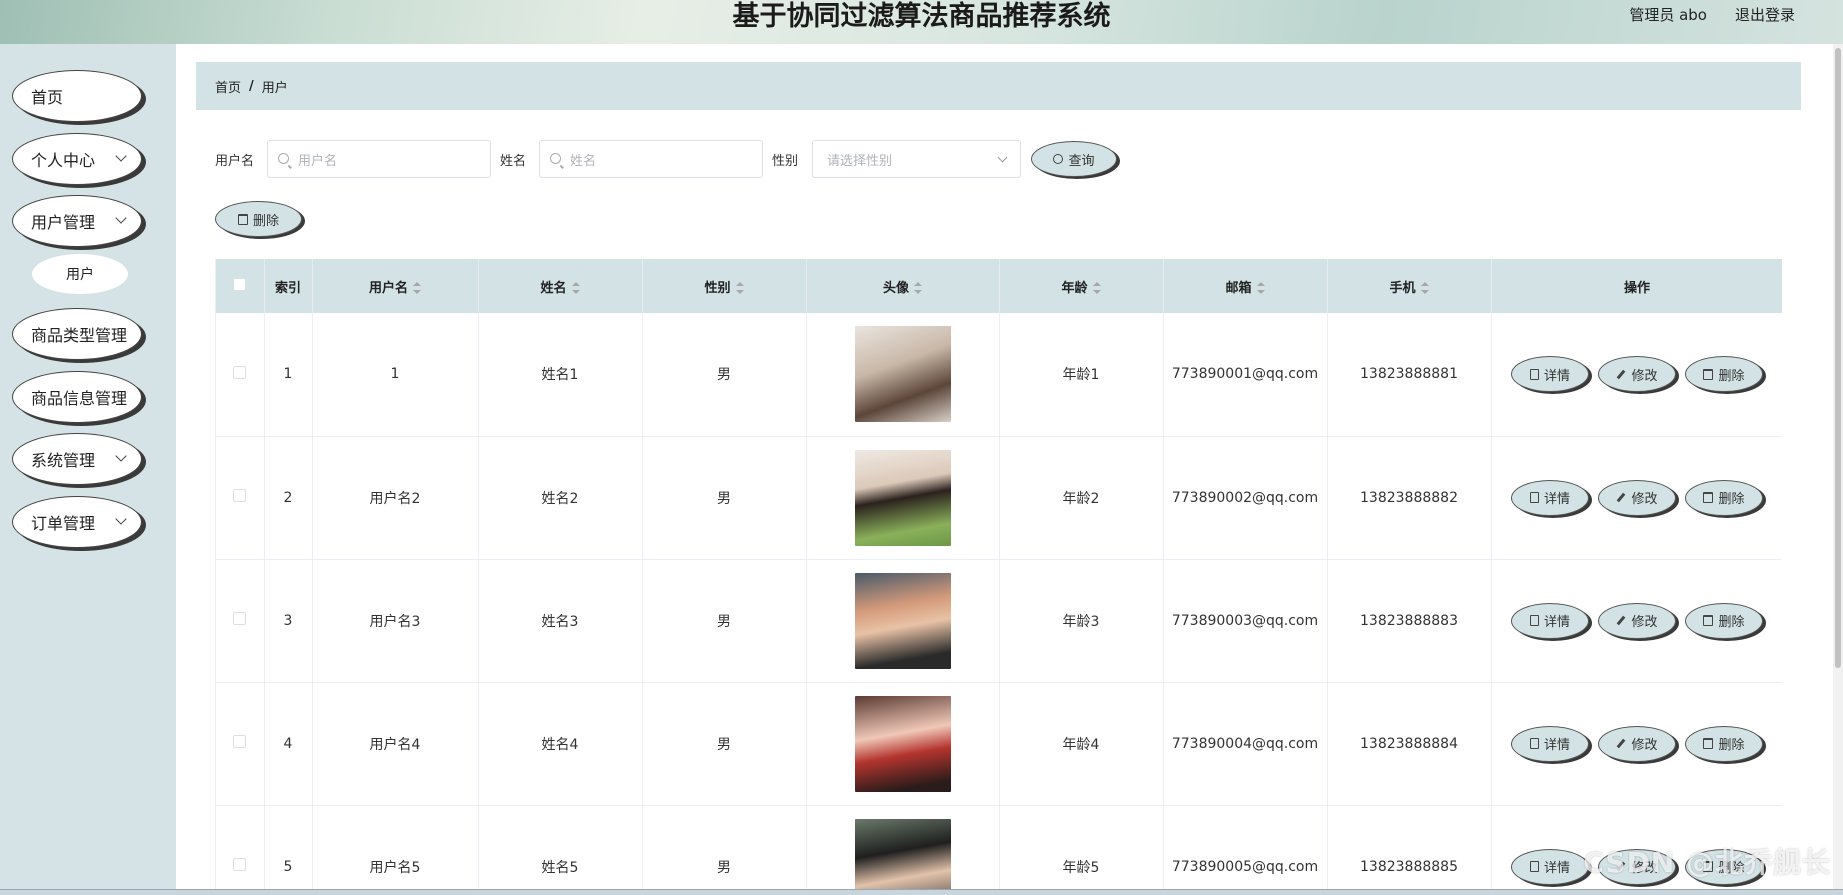  I want to click on sidebar-item-profile: 个人中心, so click(77, 159).